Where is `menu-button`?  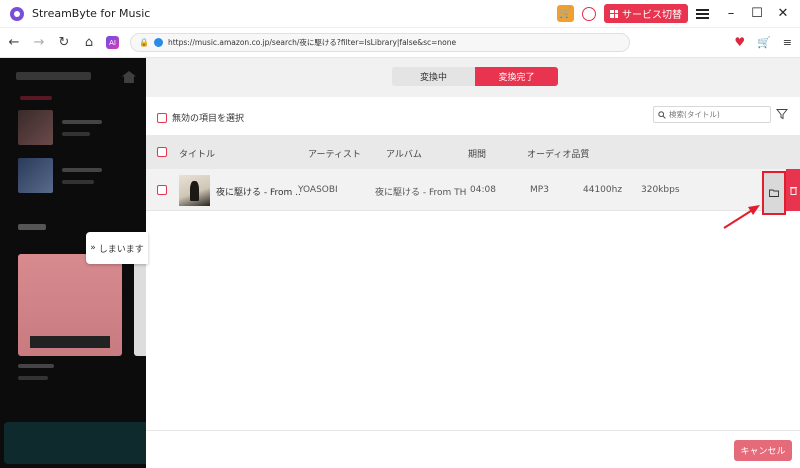 menu-button is located at coordinates (705, 13).